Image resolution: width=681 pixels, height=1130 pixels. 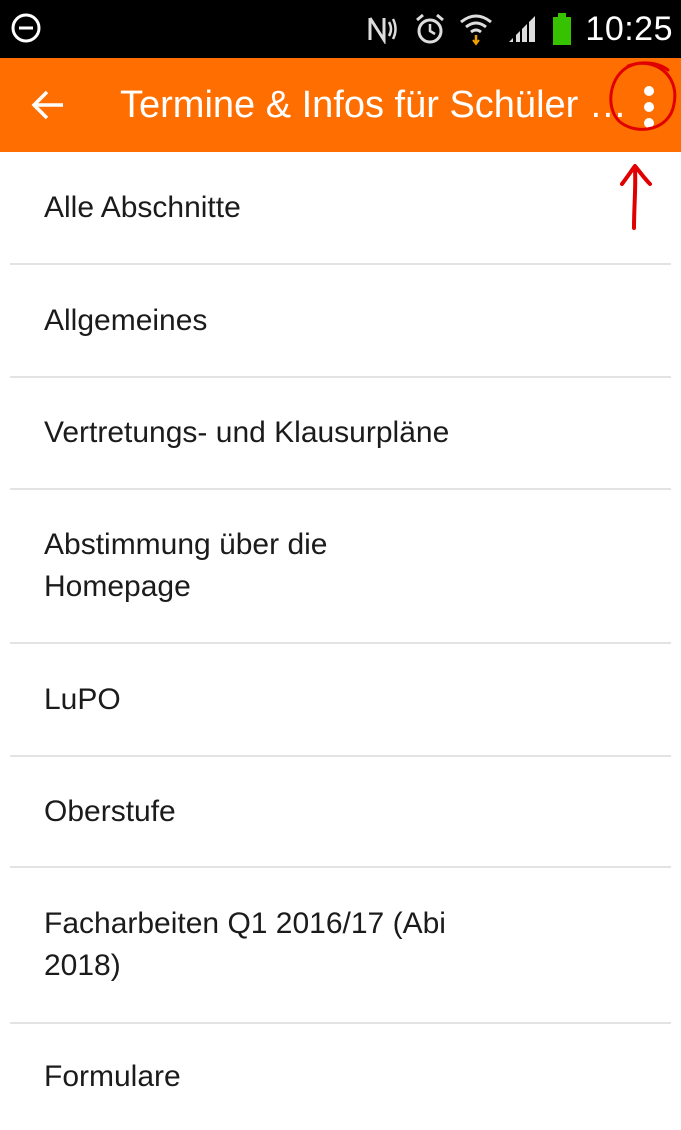 I want to click on status-time: 10:25, so click(x=629, y=28).